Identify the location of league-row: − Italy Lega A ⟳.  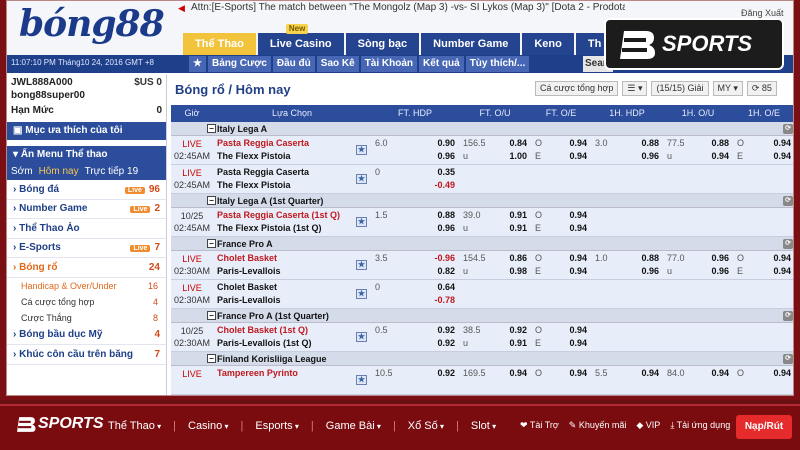
(482, 129).